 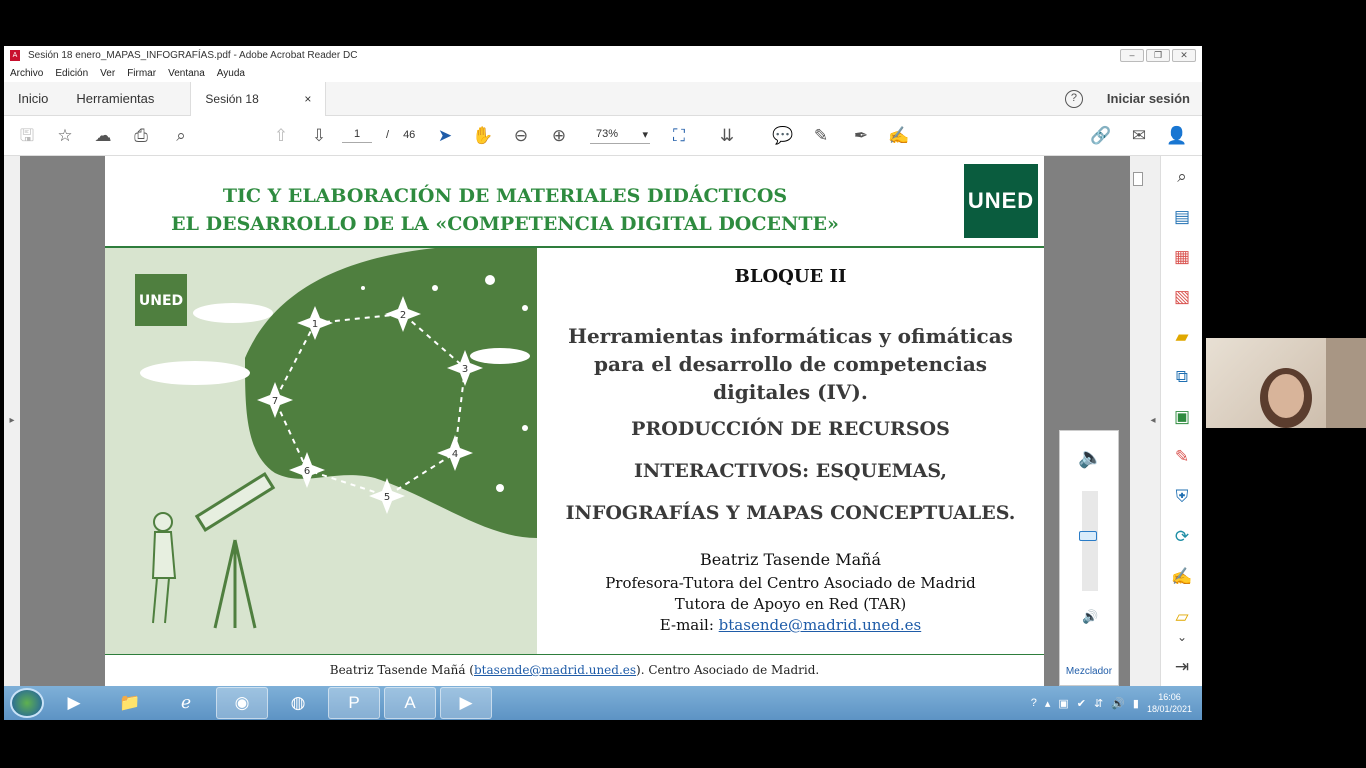 I want to click on production-line3: INFOGRAFÍAS Y MAPAS CONCEPTUALES., so click(x=790, y=513).